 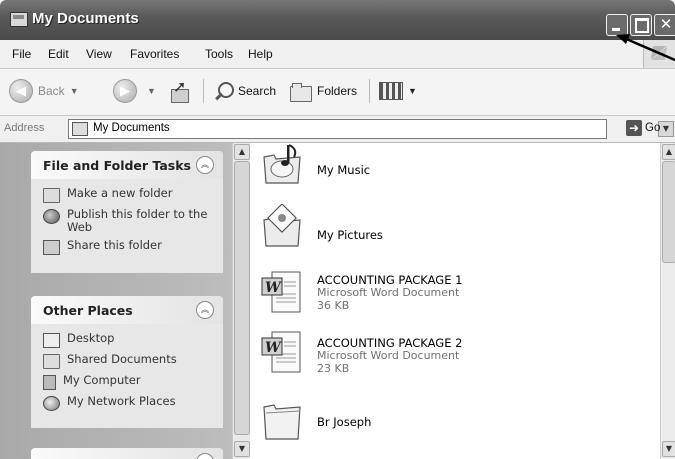 I want to click on pictures-folder-icon, so click(x=282, y=225).